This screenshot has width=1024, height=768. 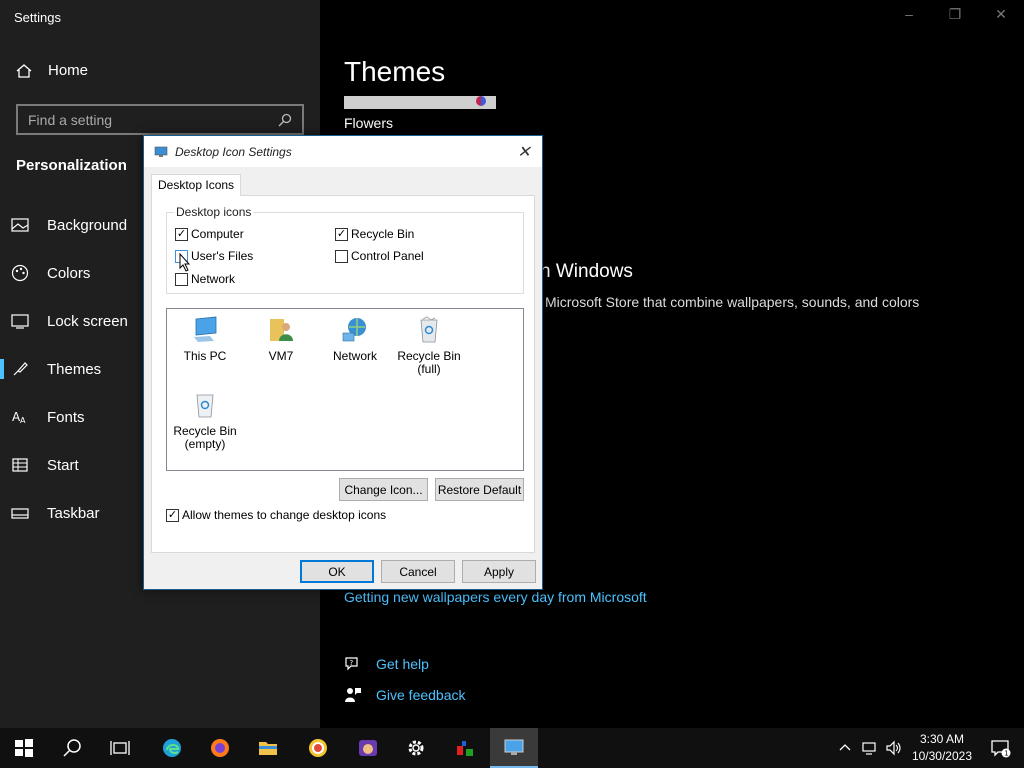 I want to click on icon-label: Network, so click(x=354, y=356).